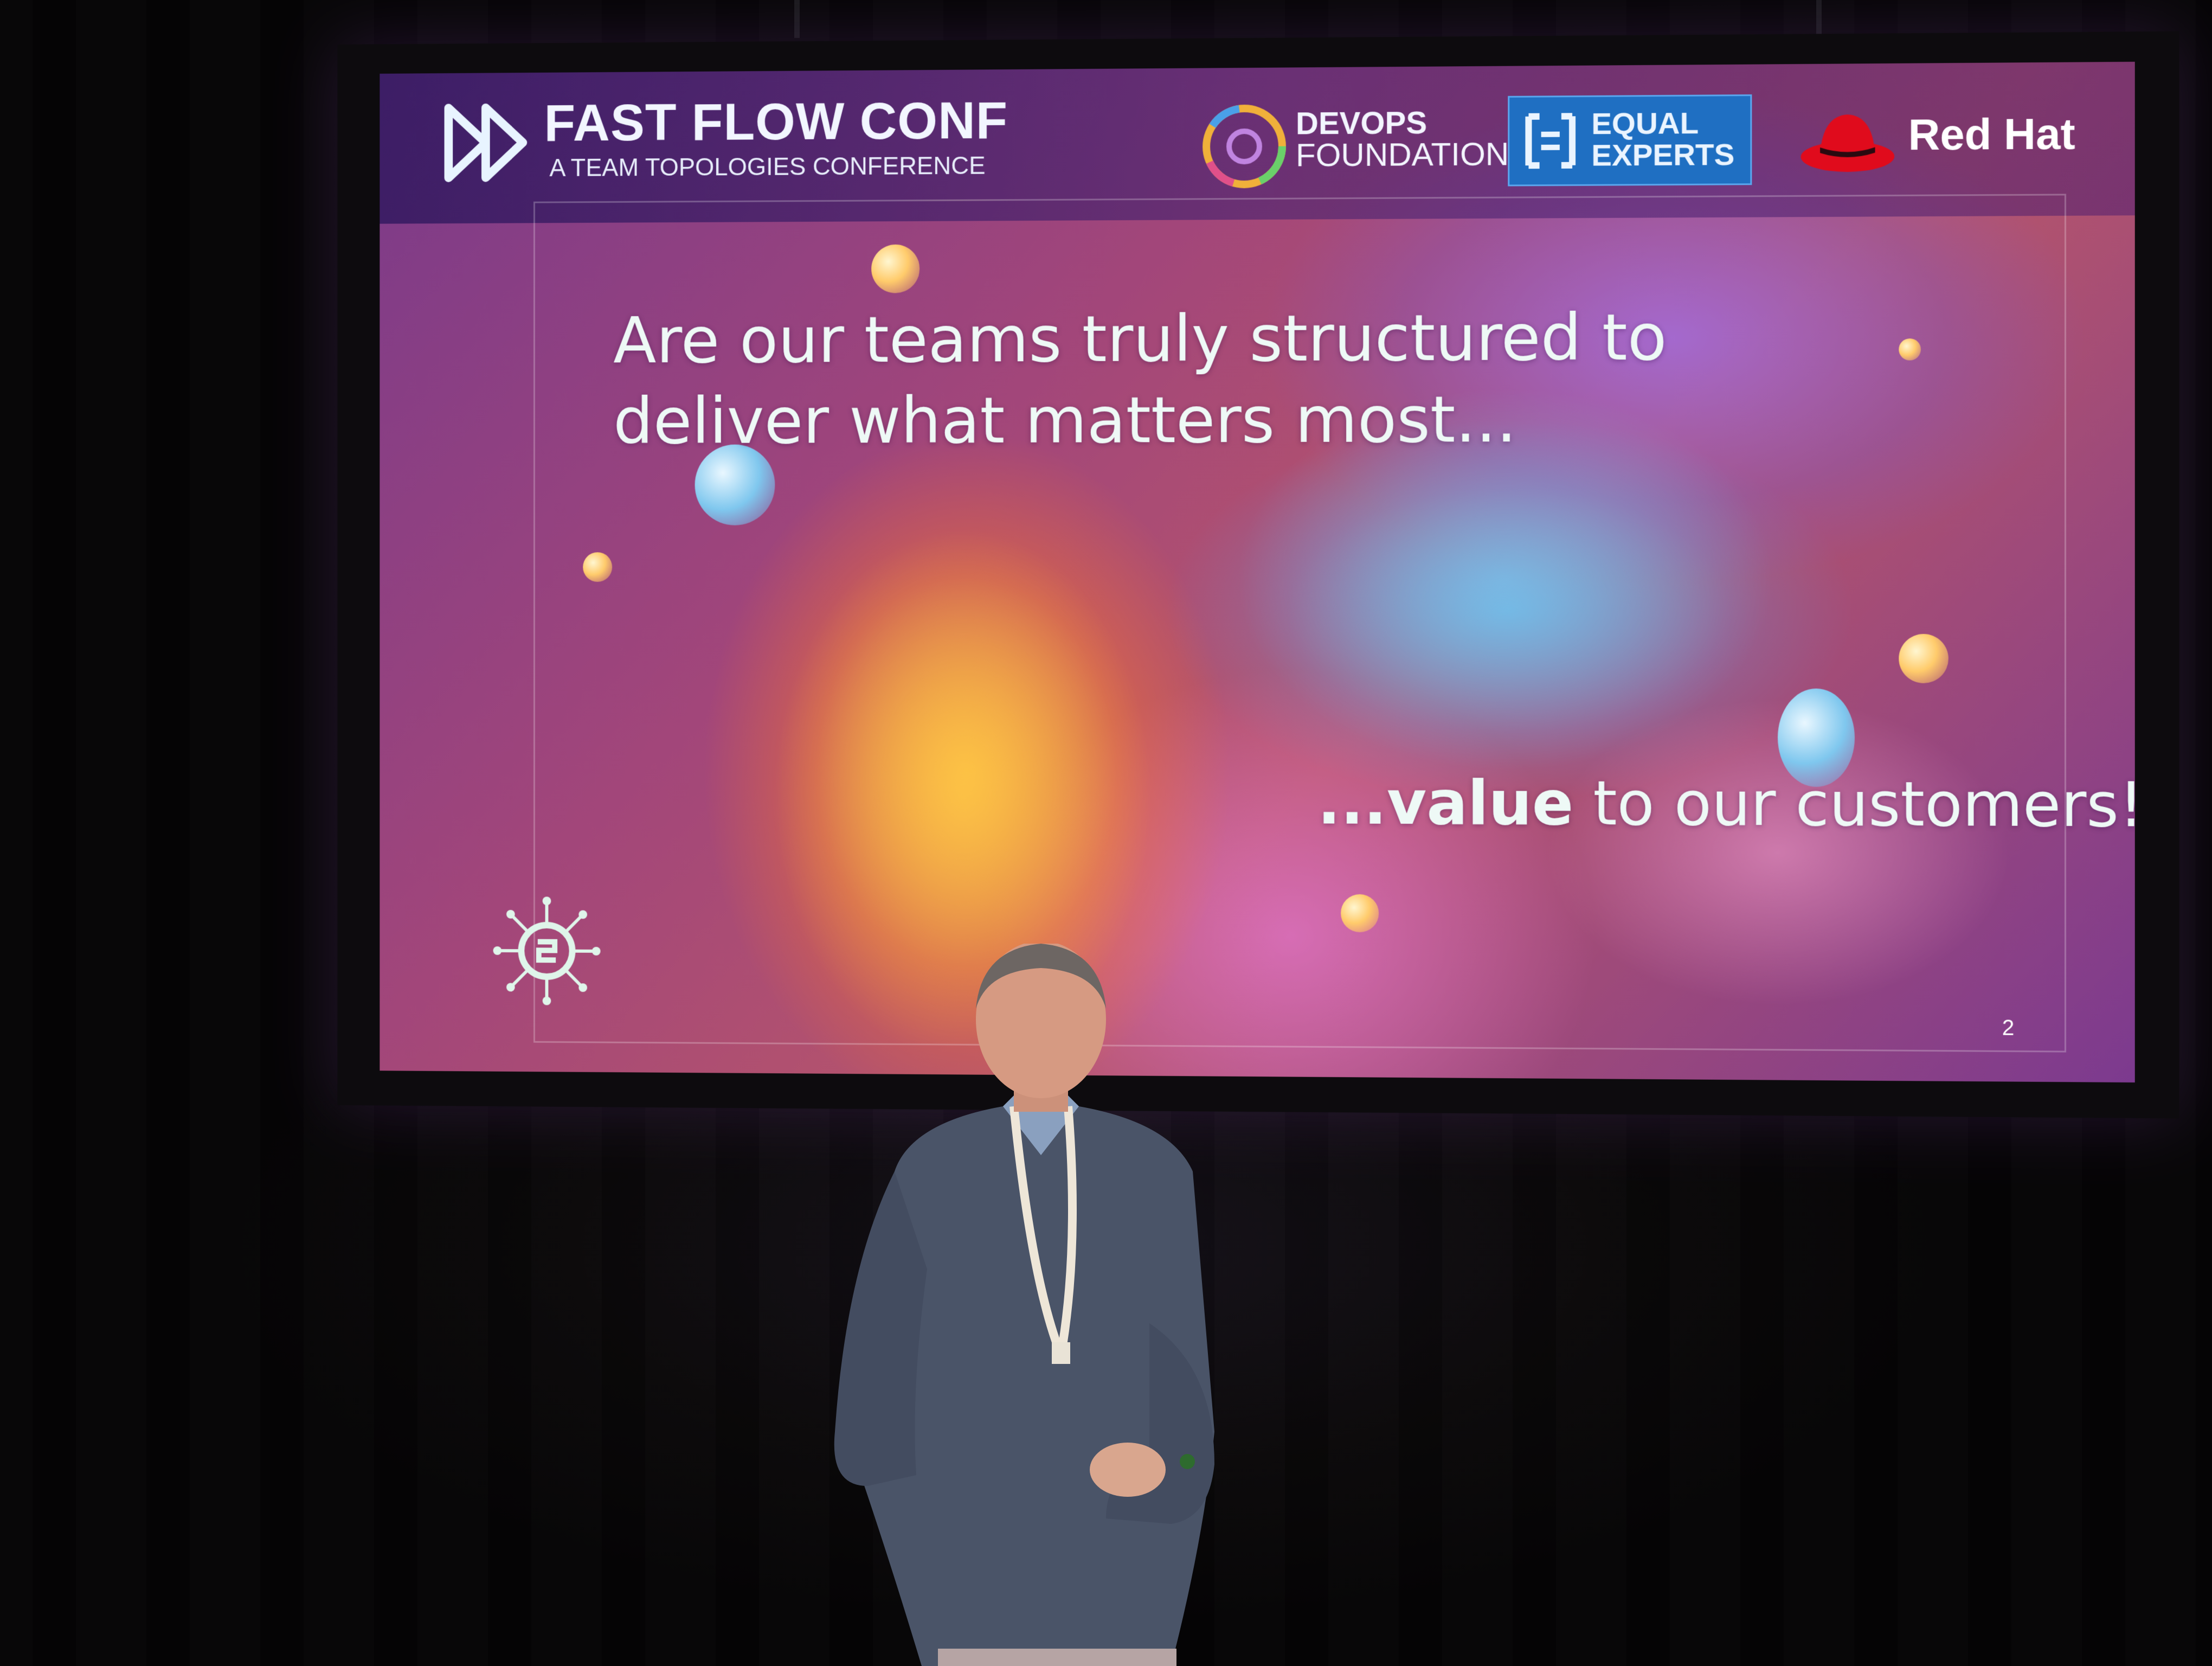  I want to click on circuit-logo-icon, so click(547, 951).